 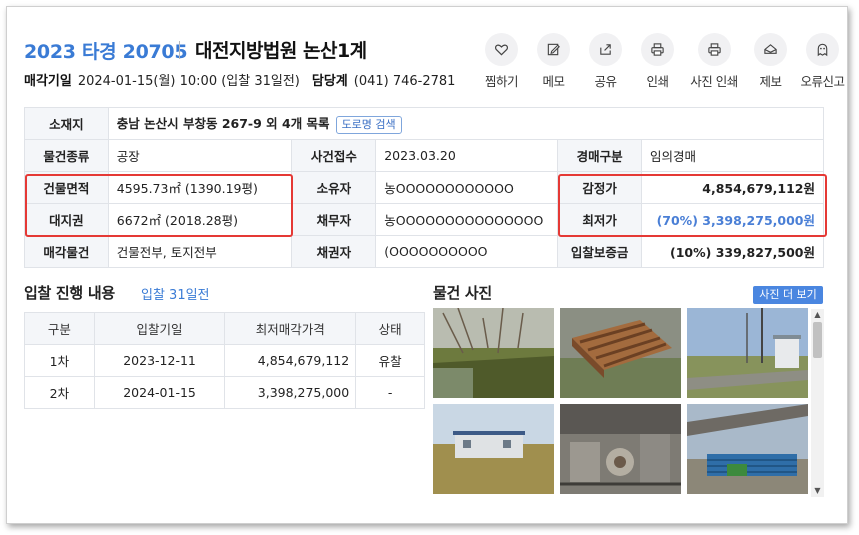 I want to click on bid-section-subtitle: 입찰 31일전, so click(x=175, y=295).